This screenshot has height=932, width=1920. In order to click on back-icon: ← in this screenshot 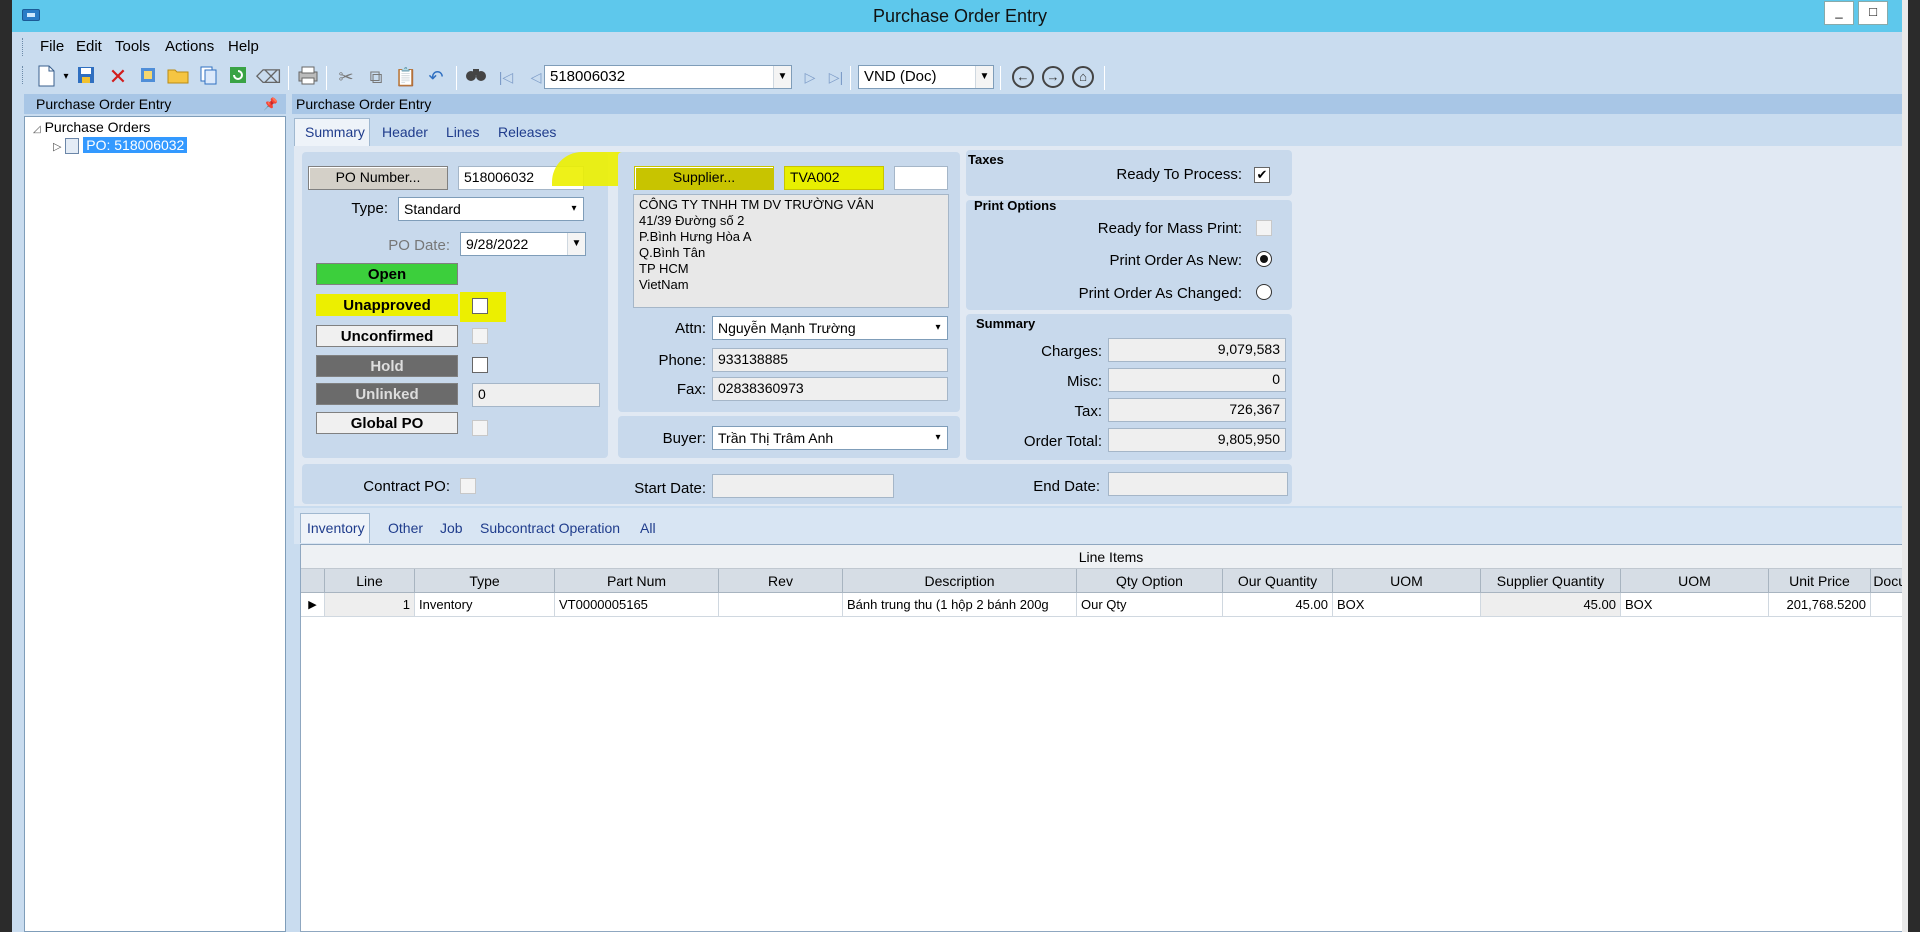, I will do `click(1023, 77)`.